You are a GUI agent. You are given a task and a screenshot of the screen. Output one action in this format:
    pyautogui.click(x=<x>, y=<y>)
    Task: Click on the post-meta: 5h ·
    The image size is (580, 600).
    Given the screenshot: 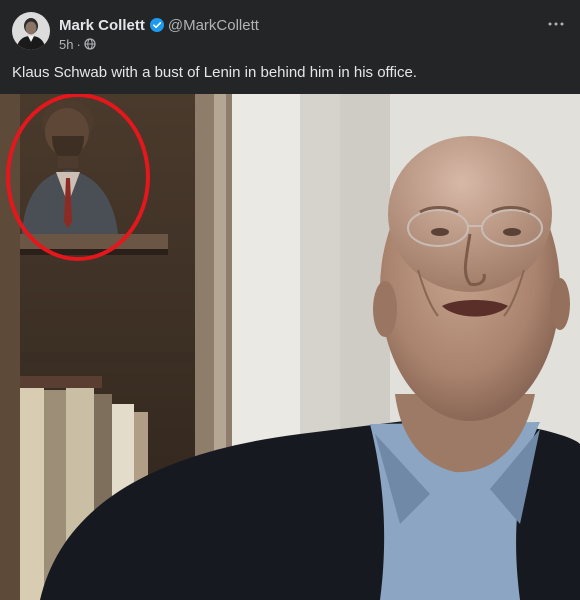 What is the action you would take?
    pyautogui.click(x=77, y=44)
    